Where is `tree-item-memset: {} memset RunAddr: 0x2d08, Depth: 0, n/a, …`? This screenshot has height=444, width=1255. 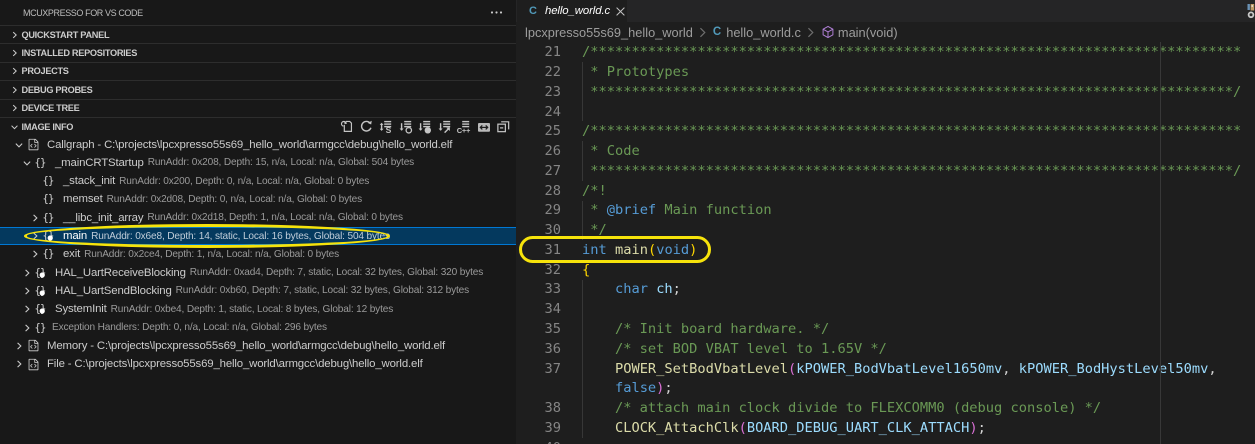 tree-item-memset: {} memset RunAddr: 0x2d08, Depth: 0, n/a, … is located at coordinates (258, 199).